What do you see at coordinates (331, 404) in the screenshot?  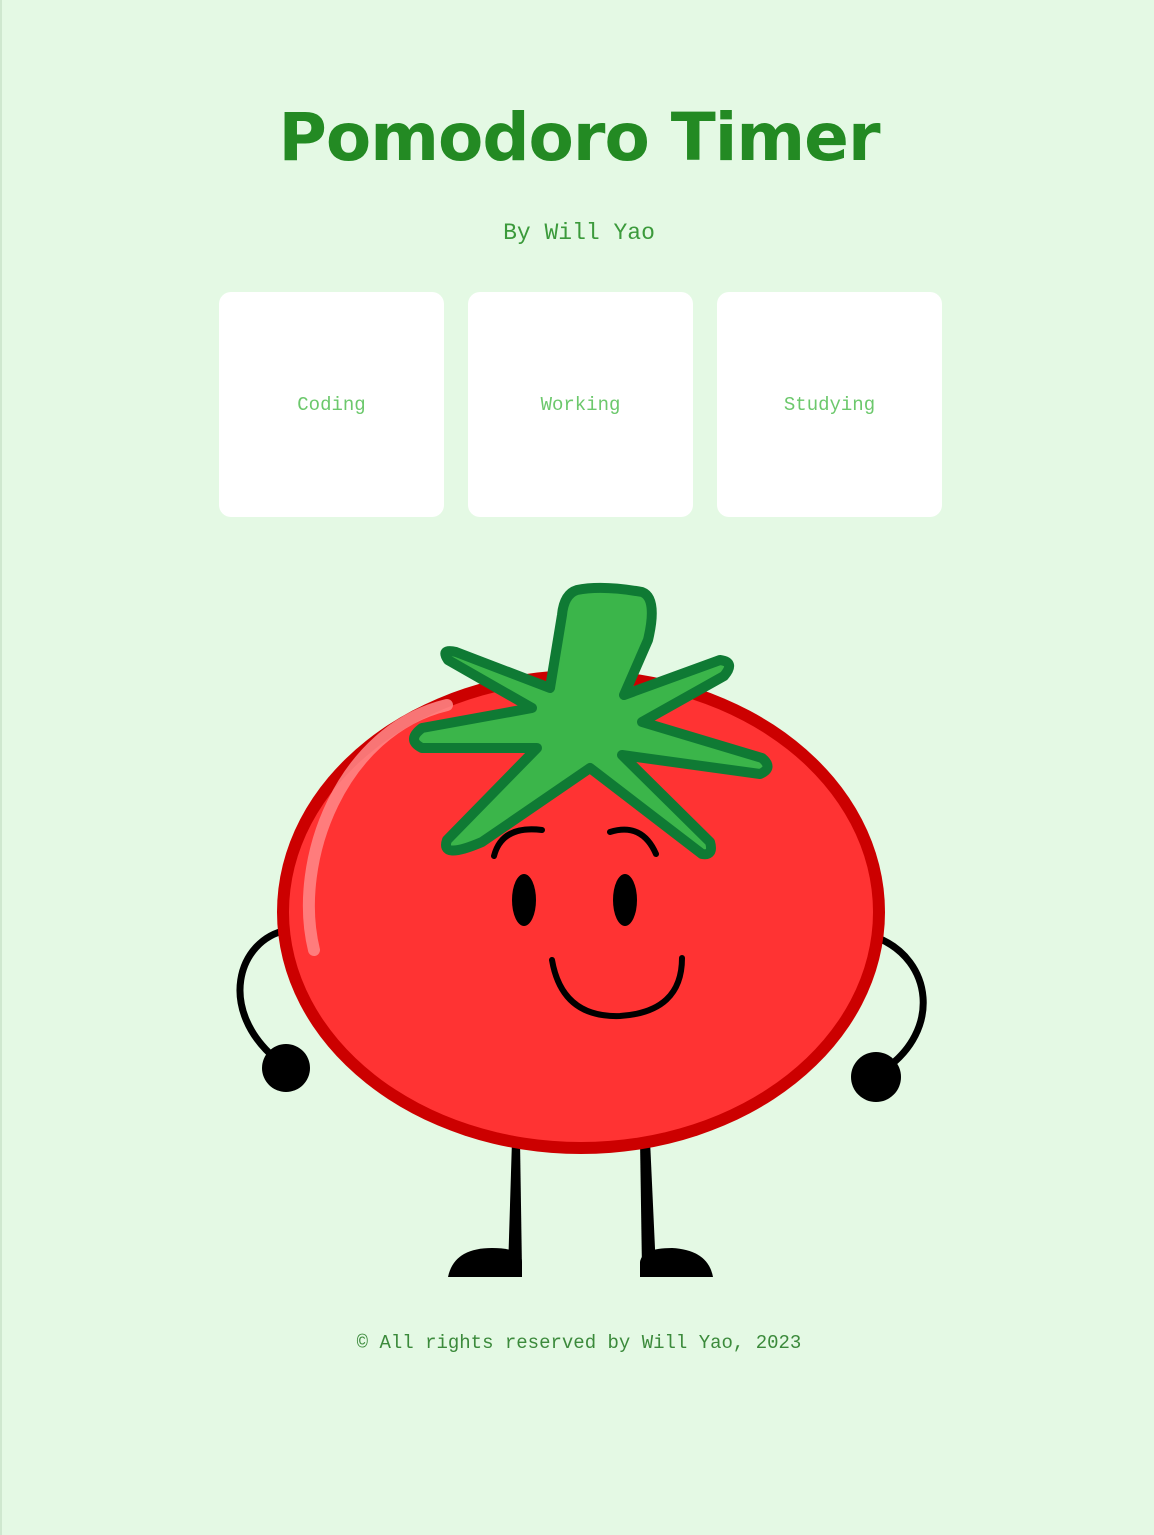 I see `mode-card-coding: Coding` at bounding box center [331, 404].